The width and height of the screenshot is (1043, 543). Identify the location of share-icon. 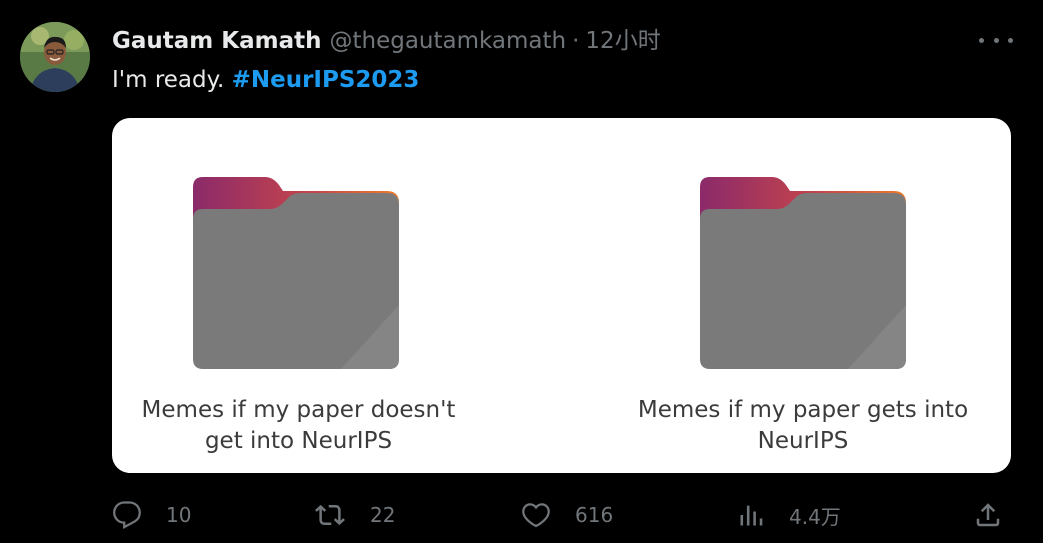
(988, 515).